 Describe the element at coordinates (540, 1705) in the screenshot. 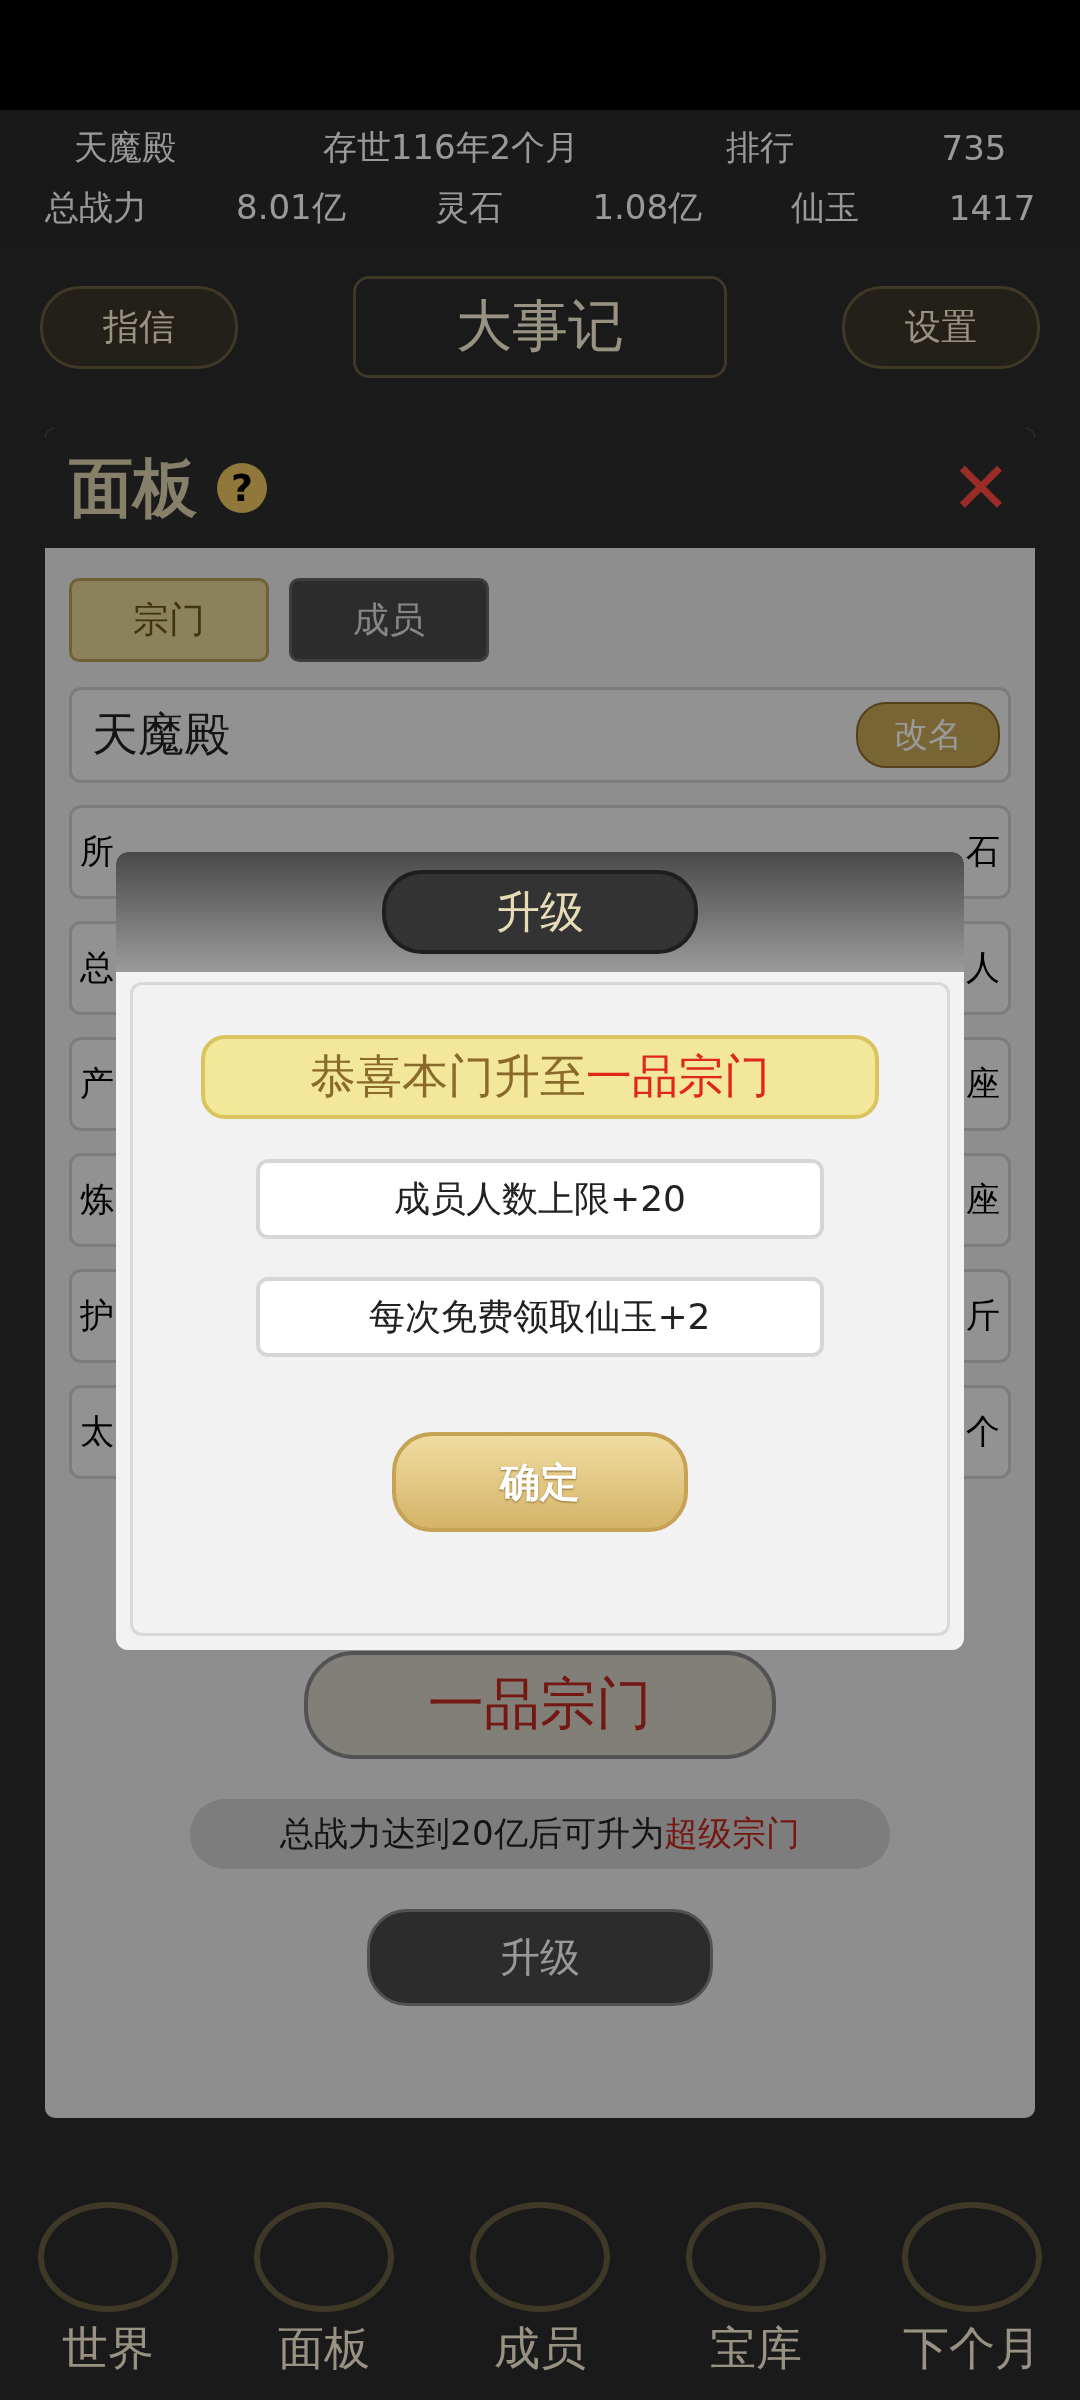

I see `rank-badge: 一品宗门` at that location.